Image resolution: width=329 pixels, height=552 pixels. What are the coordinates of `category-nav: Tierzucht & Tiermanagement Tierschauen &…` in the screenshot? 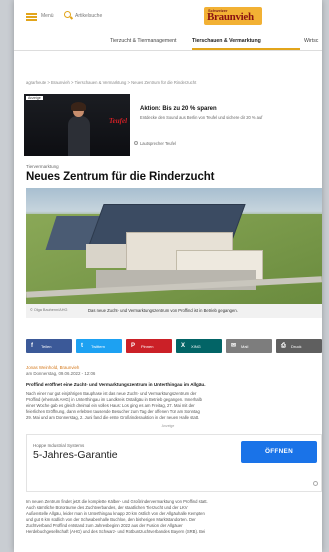 It's located at (168, 42).